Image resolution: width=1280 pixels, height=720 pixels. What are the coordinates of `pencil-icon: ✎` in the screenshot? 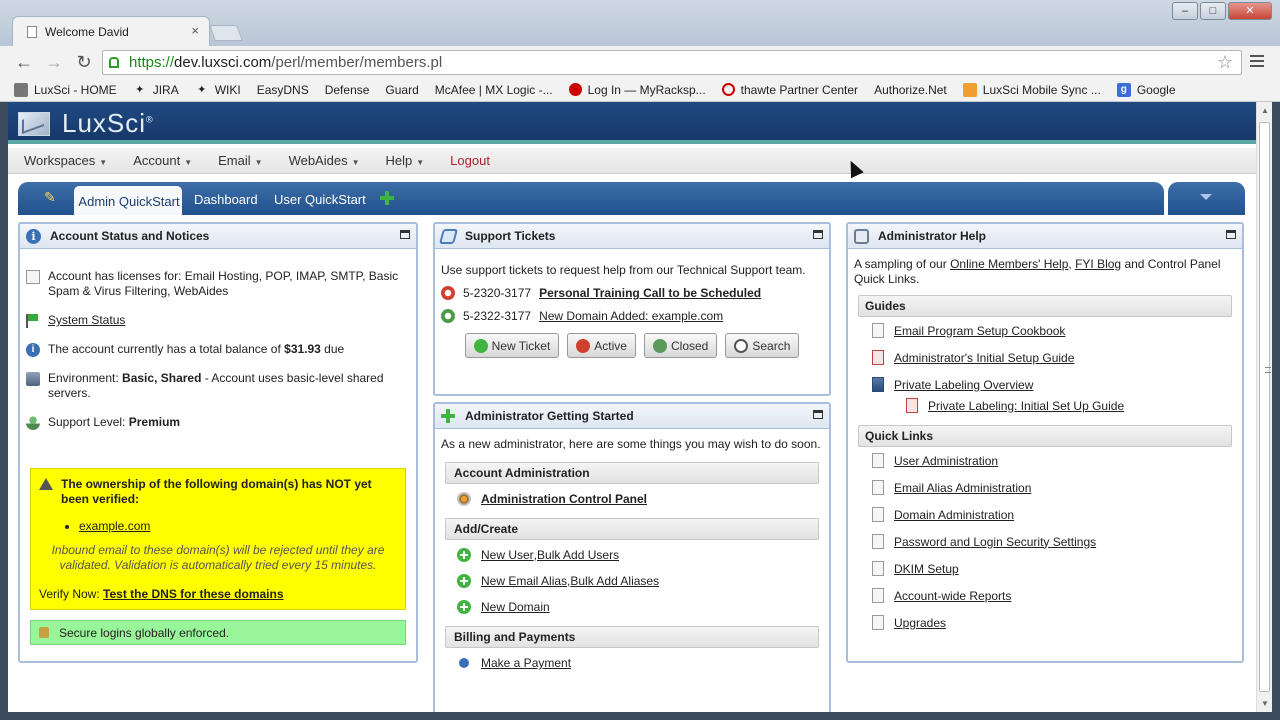 It's located at (50, 197).